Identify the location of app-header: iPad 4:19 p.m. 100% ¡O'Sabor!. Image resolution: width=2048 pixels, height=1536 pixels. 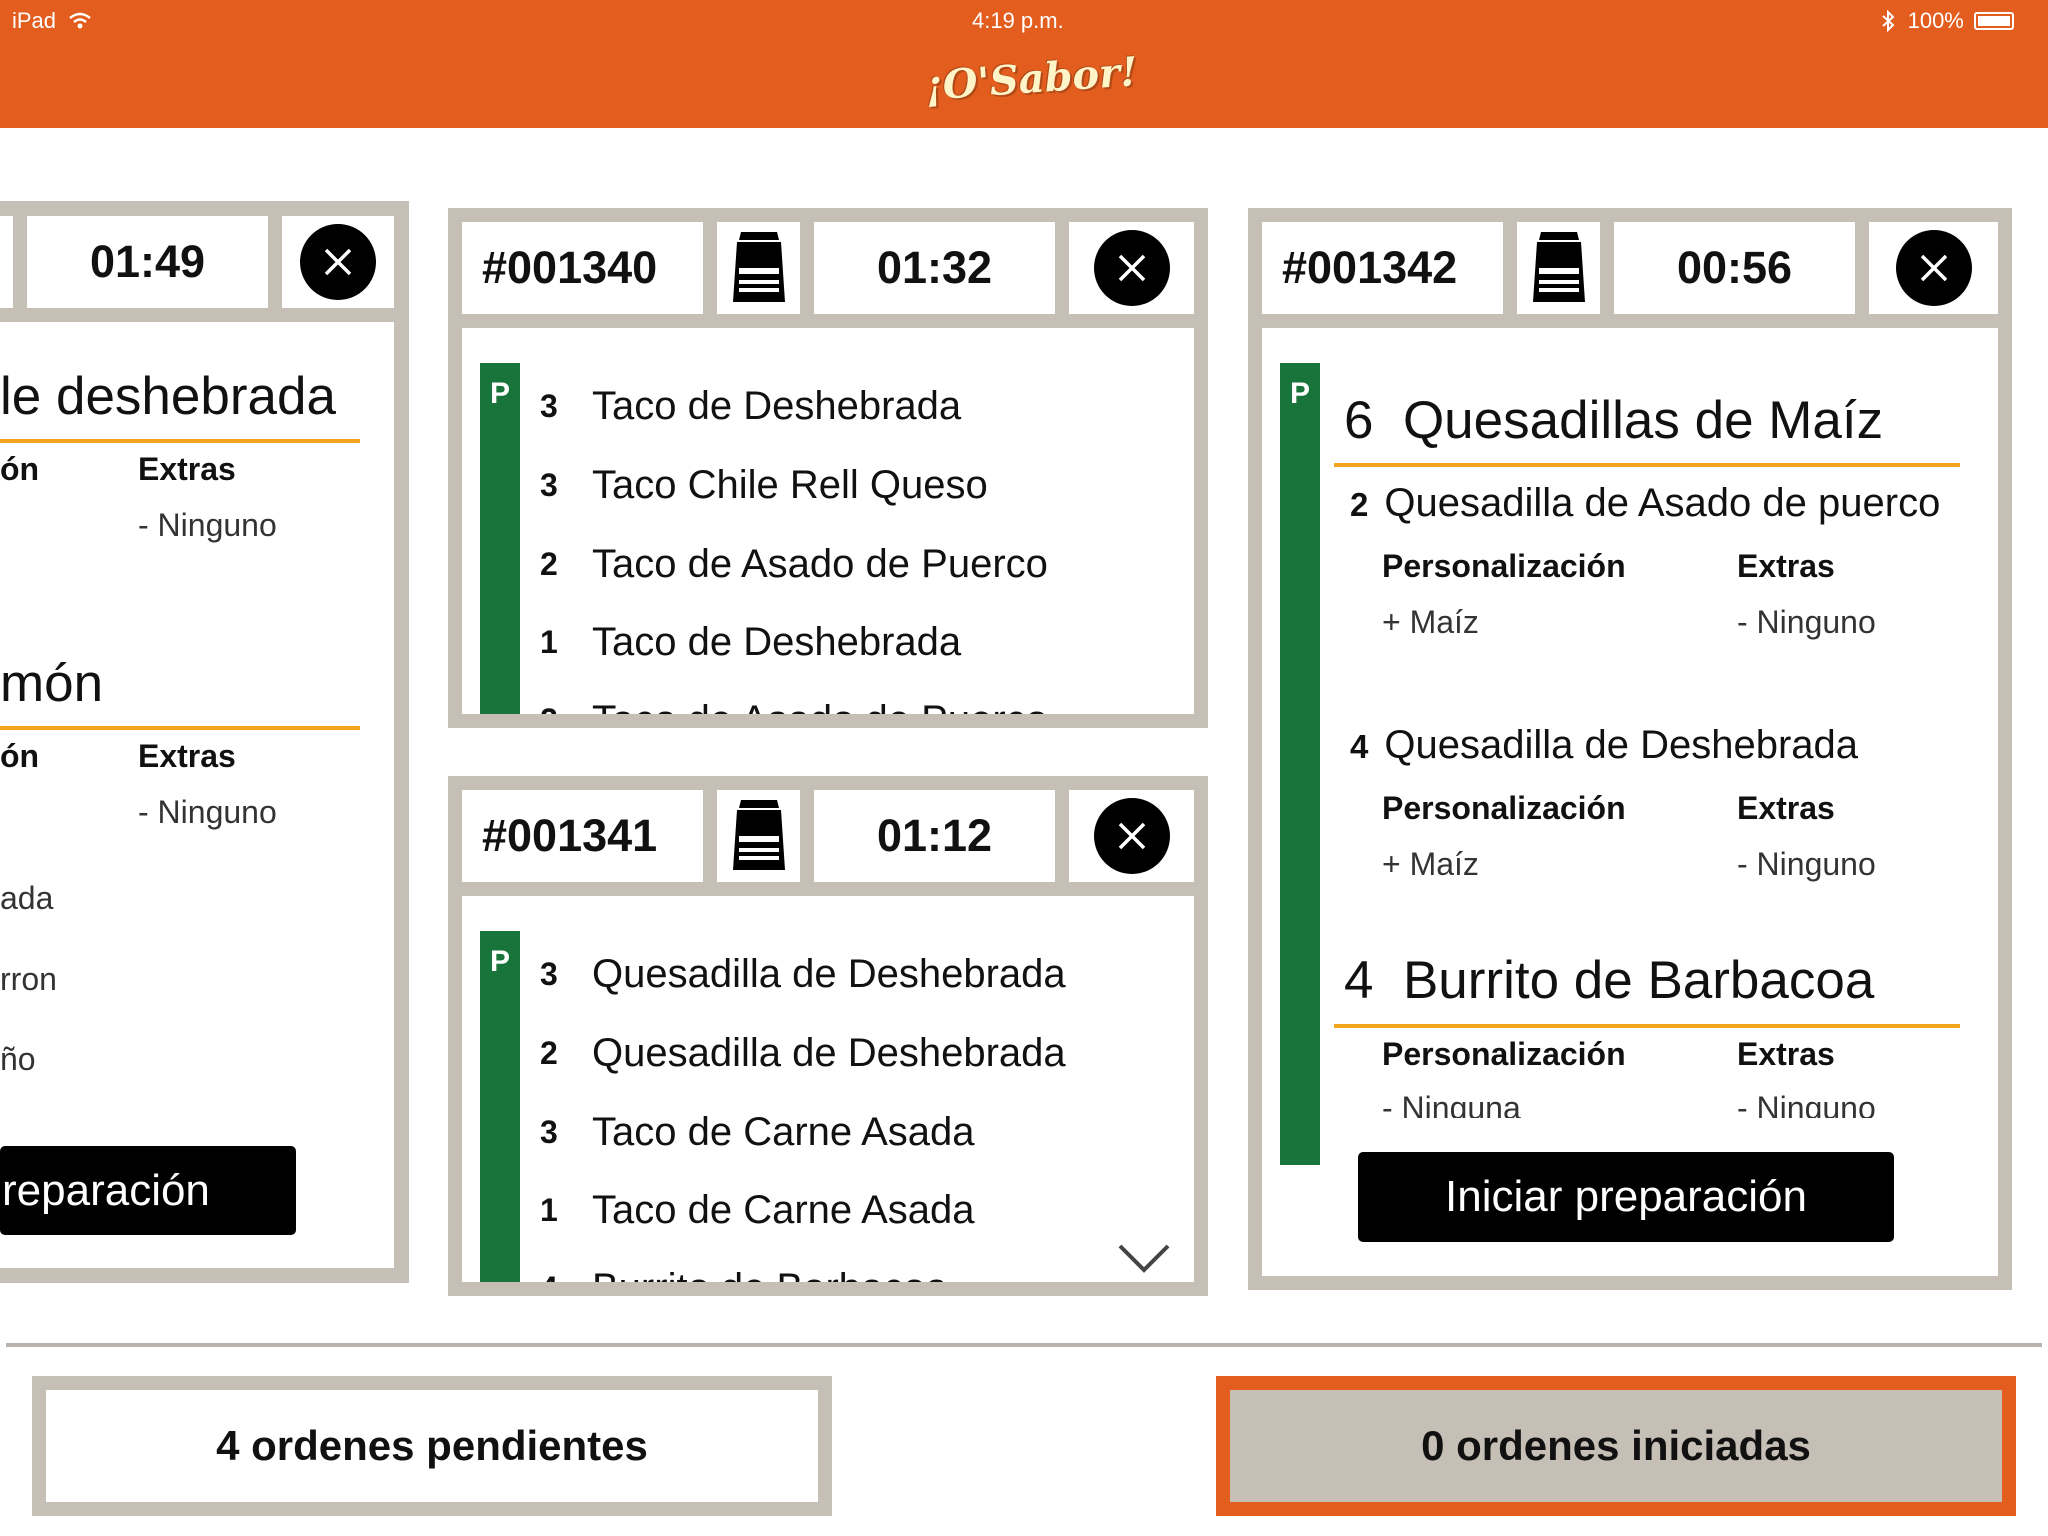
(1024, 64).